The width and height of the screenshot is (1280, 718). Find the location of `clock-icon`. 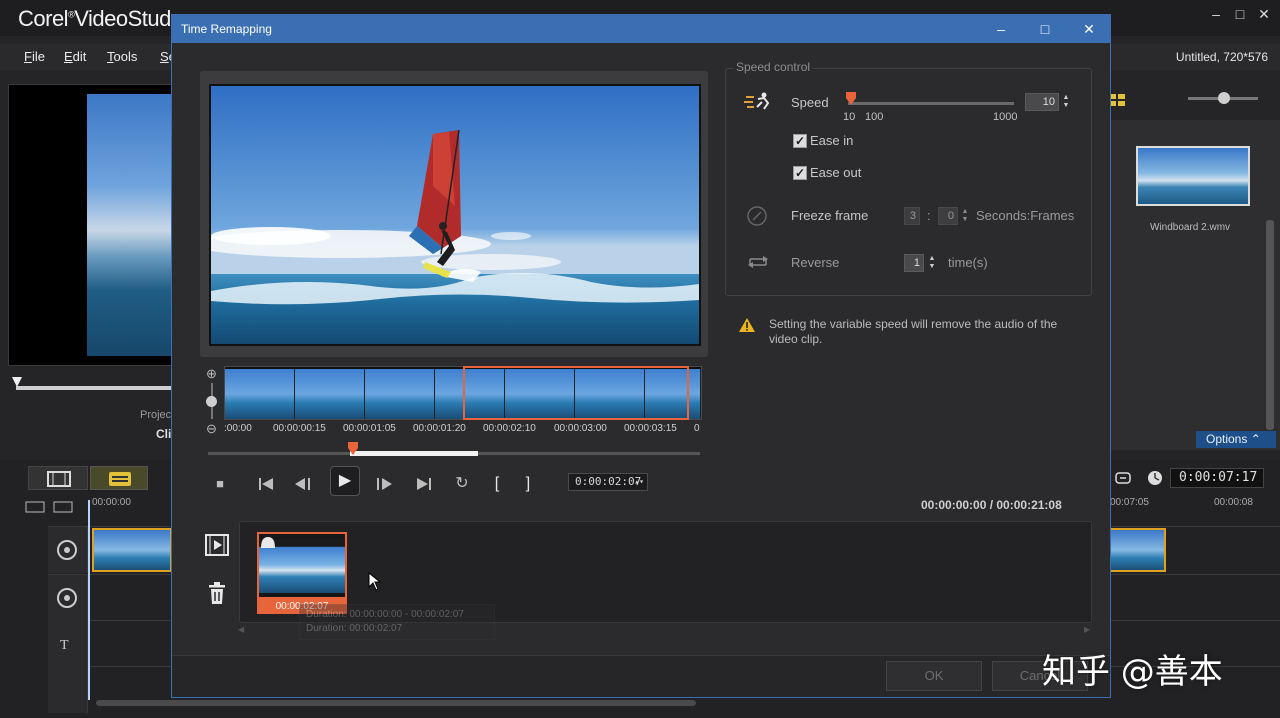

clock-icon is located at coordinates (1155, 478).